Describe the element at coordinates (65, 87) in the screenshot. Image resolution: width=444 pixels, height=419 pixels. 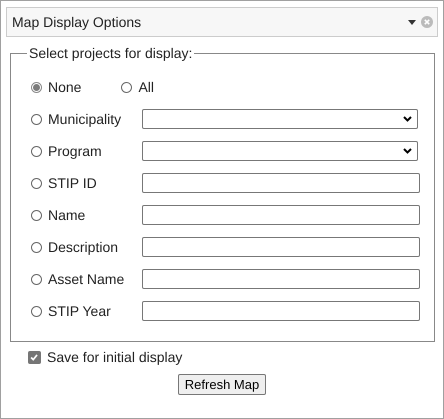
I see `radio-label: None` at that location.